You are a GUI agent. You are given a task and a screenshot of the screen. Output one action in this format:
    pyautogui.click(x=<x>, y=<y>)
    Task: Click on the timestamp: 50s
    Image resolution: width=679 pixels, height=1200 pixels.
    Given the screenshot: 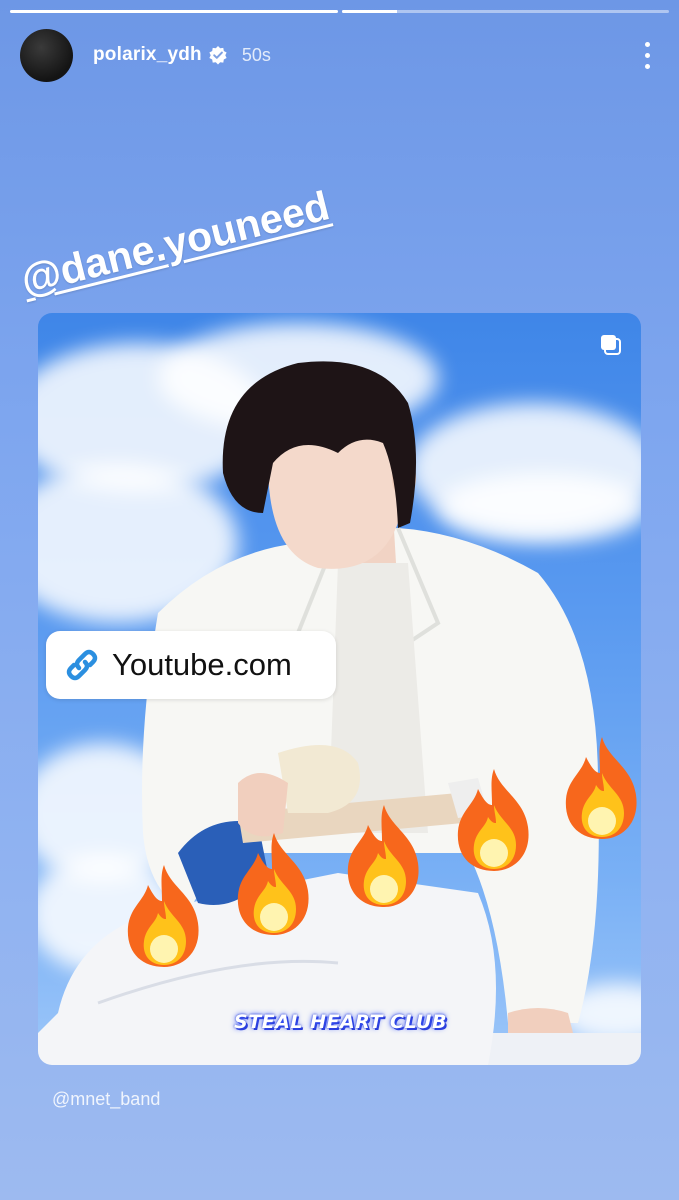 What is the action you would take?
    pyautogui.click(x=256, y=54)
    